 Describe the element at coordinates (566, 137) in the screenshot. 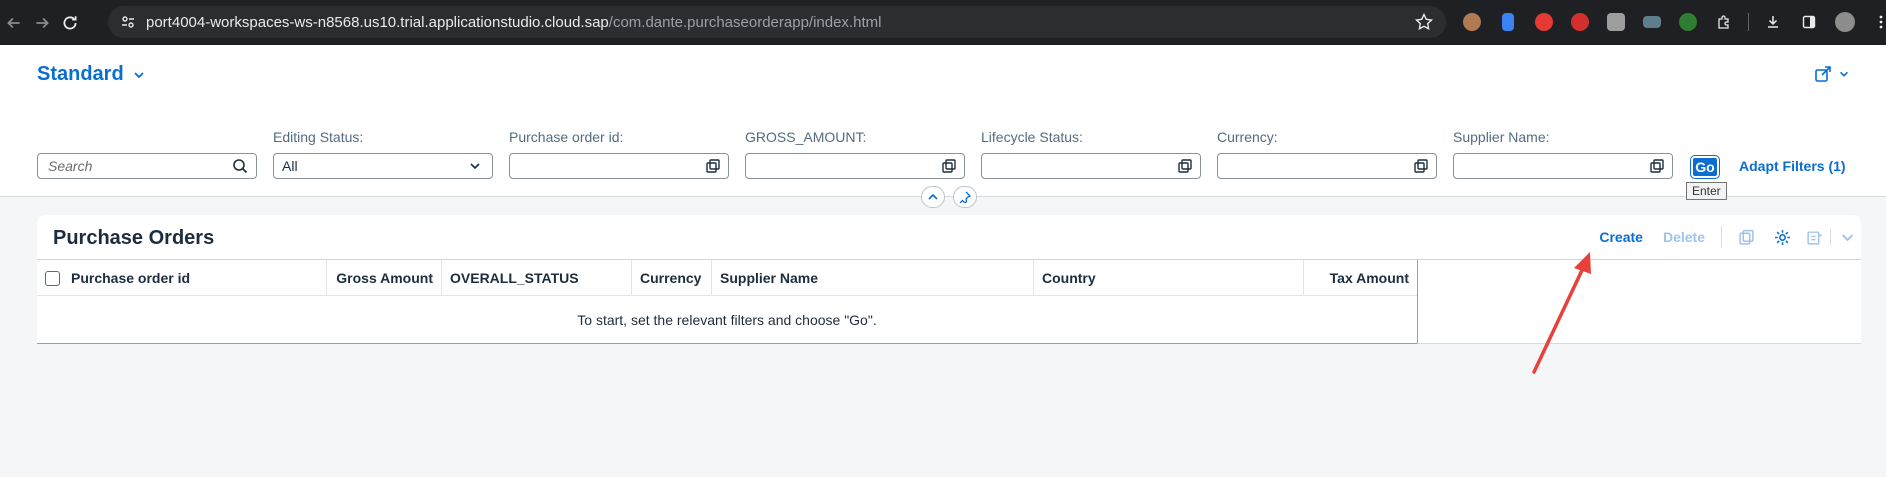

I see `filter-label: Purchase order id:` at that location.